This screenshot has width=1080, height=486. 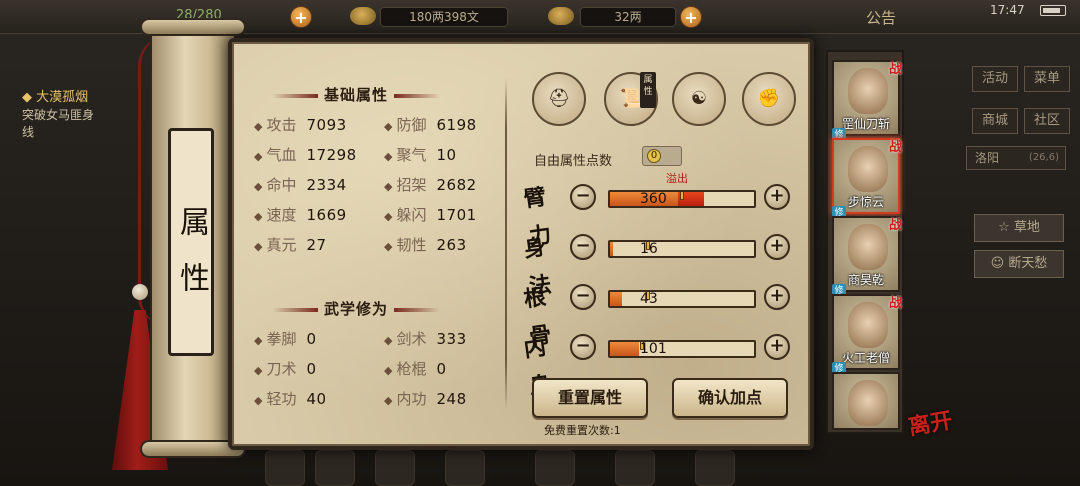 What do you see at coordinates (425, 339) in the screenshot?
I see `stat-sword: ◆ 剑术 333` at bounding box center [425, 339].